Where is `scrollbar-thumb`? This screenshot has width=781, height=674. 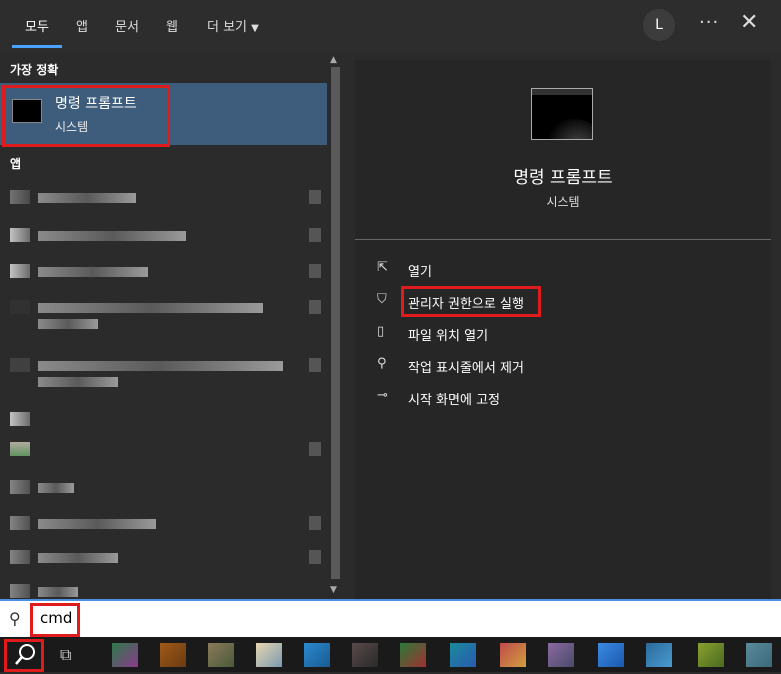
scrollbar-thumb is located at coordinates (335, 323).